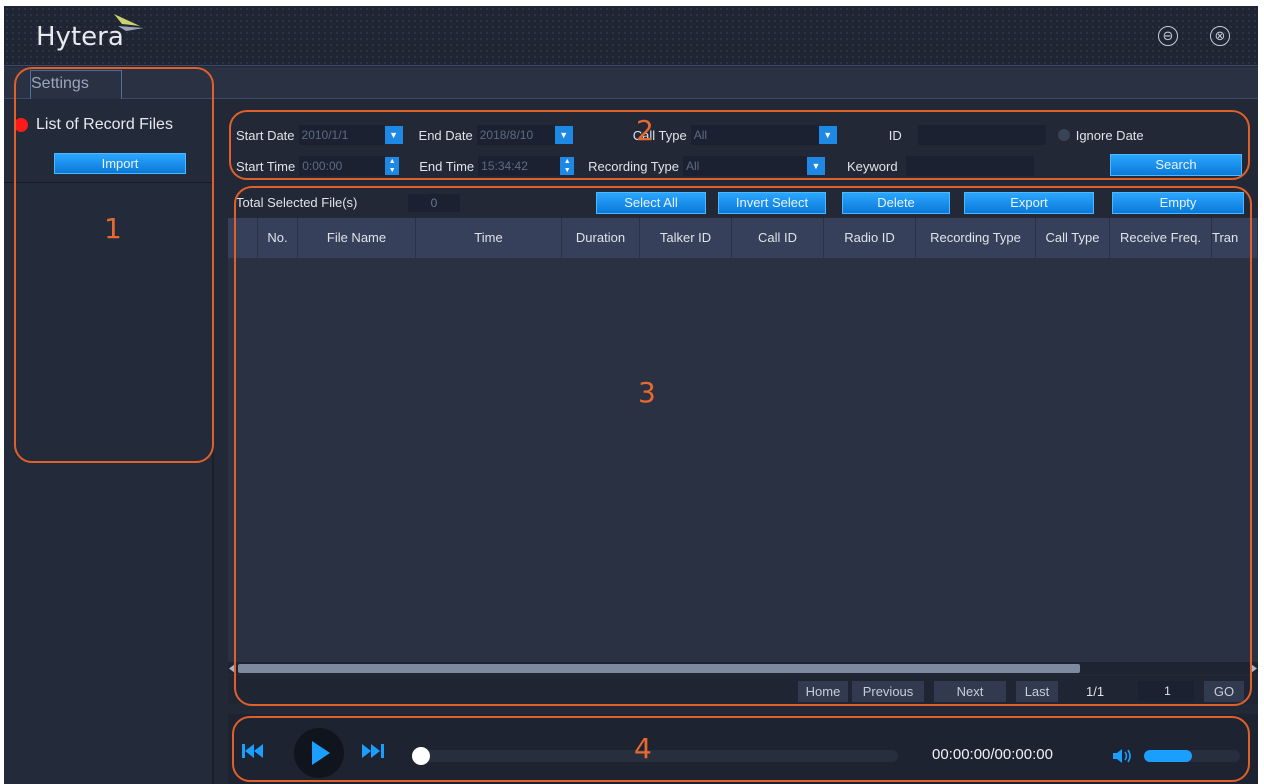 Image resolution: width=1264 pixels, height=784 pixels. What do you see at coordinates (357, 238) in the screenshot?
I see `column-header-file-name: File Name` at bounding box center [357, 238].